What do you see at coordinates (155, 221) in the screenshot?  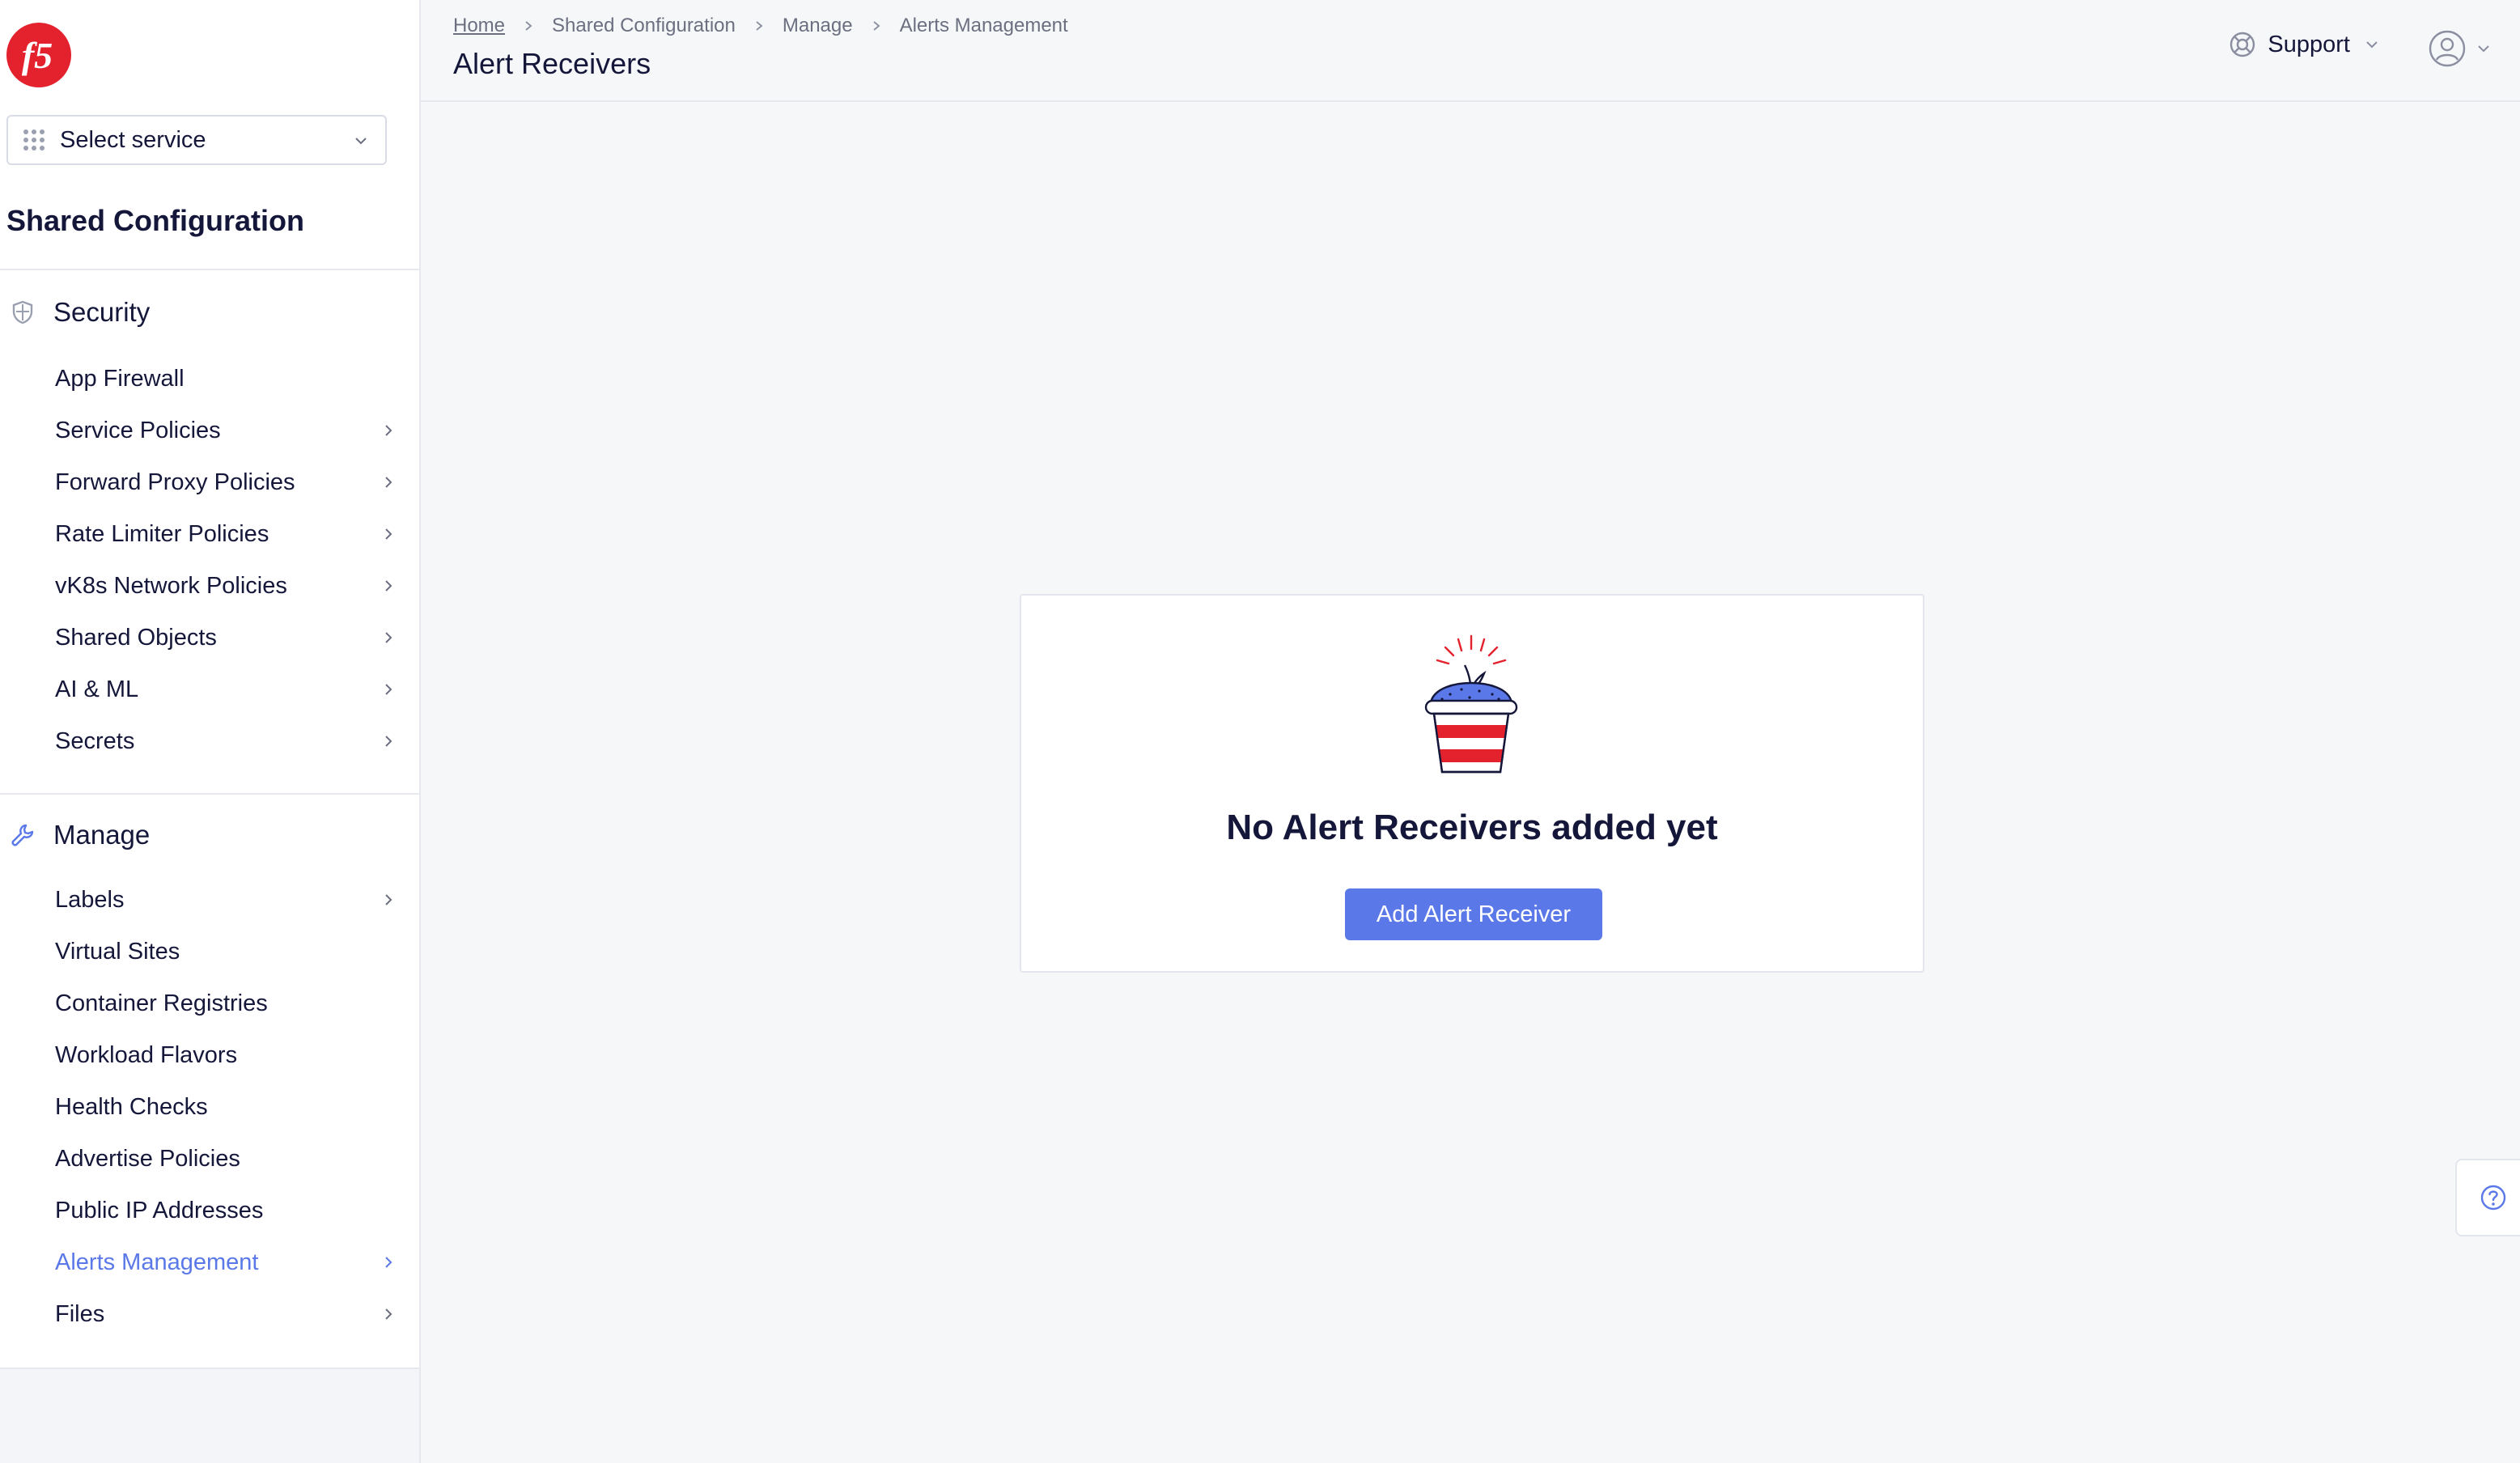 I see `section-title: Shared Configuration` at bounding box center [155, 221].